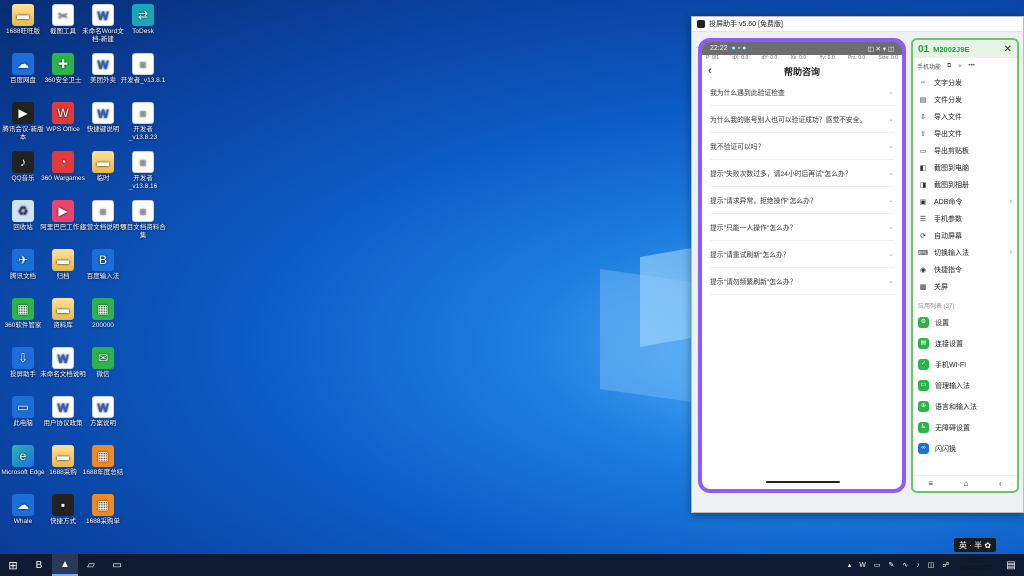 This screenshot has width=1024, height=576. I want to click on faq-item: 我为什么遇到此验证检查 ⌄, so click(802, 92).